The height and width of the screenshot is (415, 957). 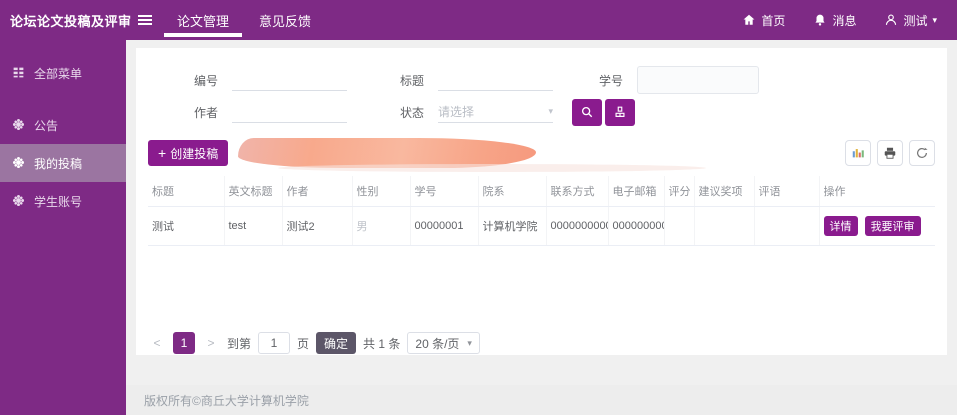 I want to click on footer: 版权所有©商丘大学计算机学院, so click(x=541, y=400).